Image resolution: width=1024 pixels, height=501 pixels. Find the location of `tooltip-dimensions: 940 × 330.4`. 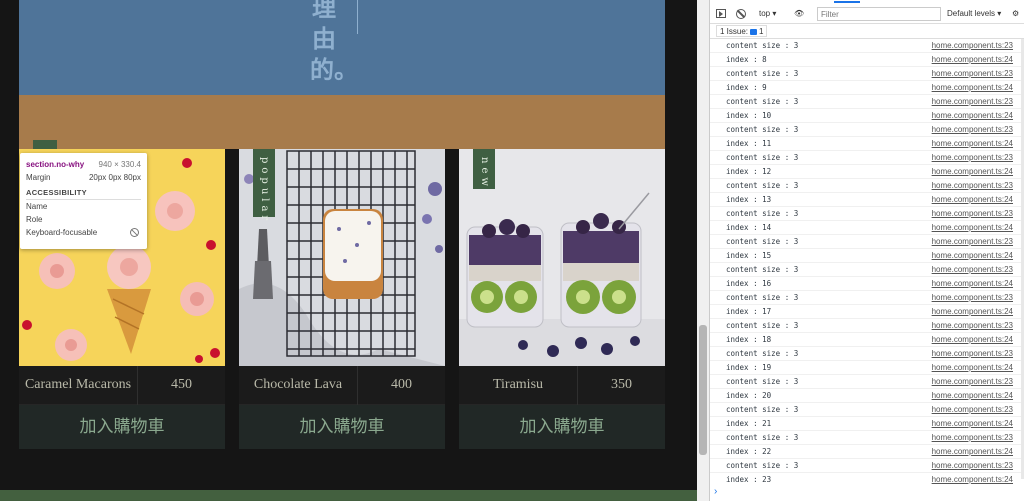

tooltip-dimensions: 940 × 330.4 is located at coordinates (119, 164).